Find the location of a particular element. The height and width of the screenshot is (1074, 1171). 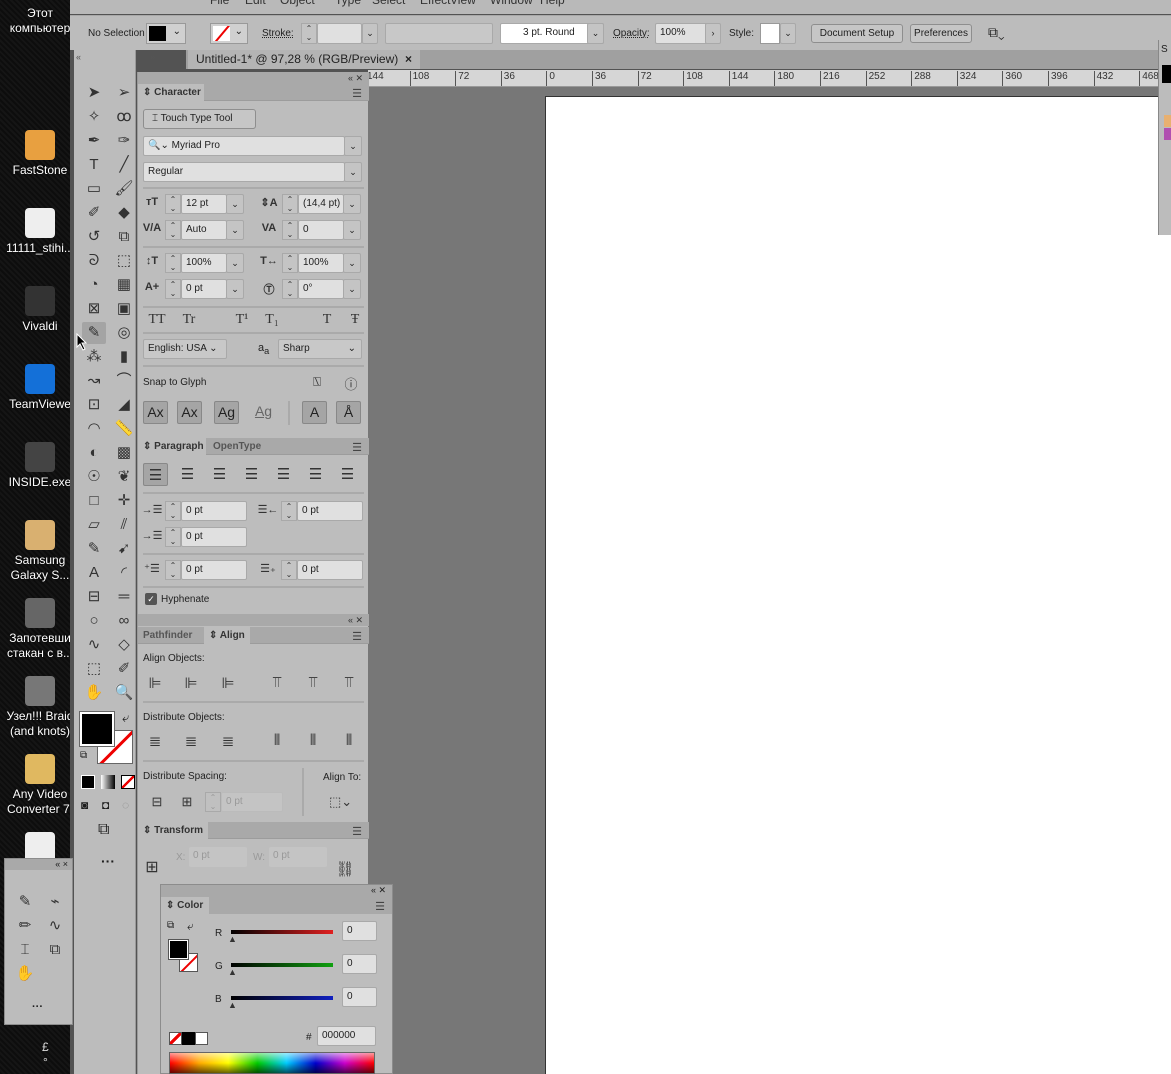

join-tool-icon: ∿ is located at coordinates (55, 926).